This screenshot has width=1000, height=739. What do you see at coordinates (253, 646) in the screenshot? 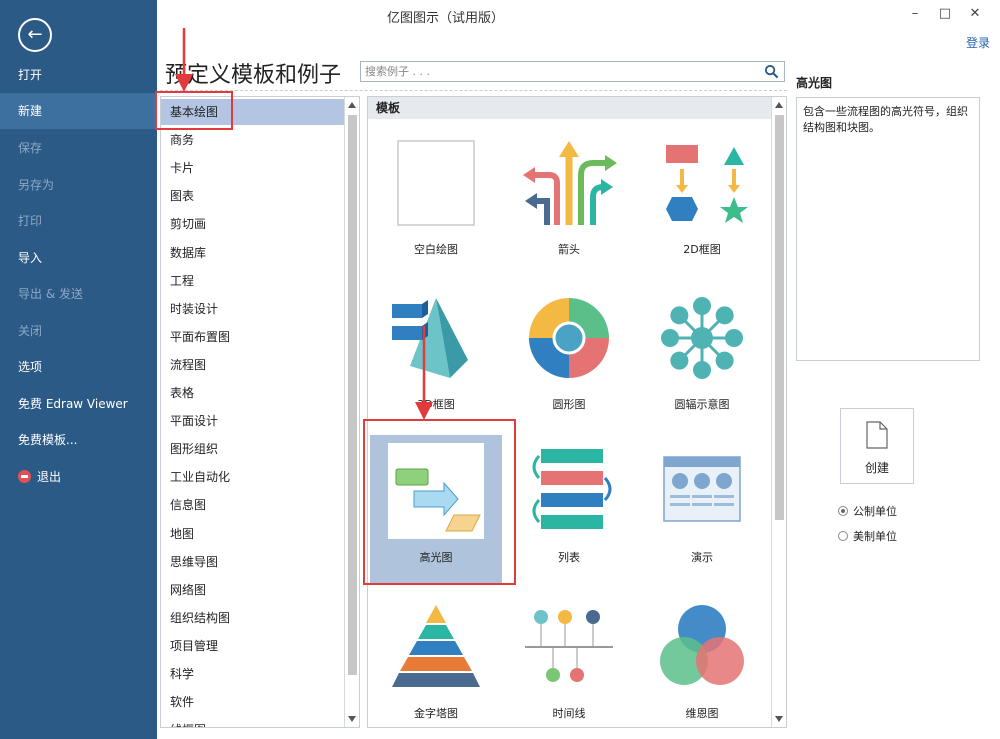
I see `category-item: 项目管理` at bounding box center [253, 646].